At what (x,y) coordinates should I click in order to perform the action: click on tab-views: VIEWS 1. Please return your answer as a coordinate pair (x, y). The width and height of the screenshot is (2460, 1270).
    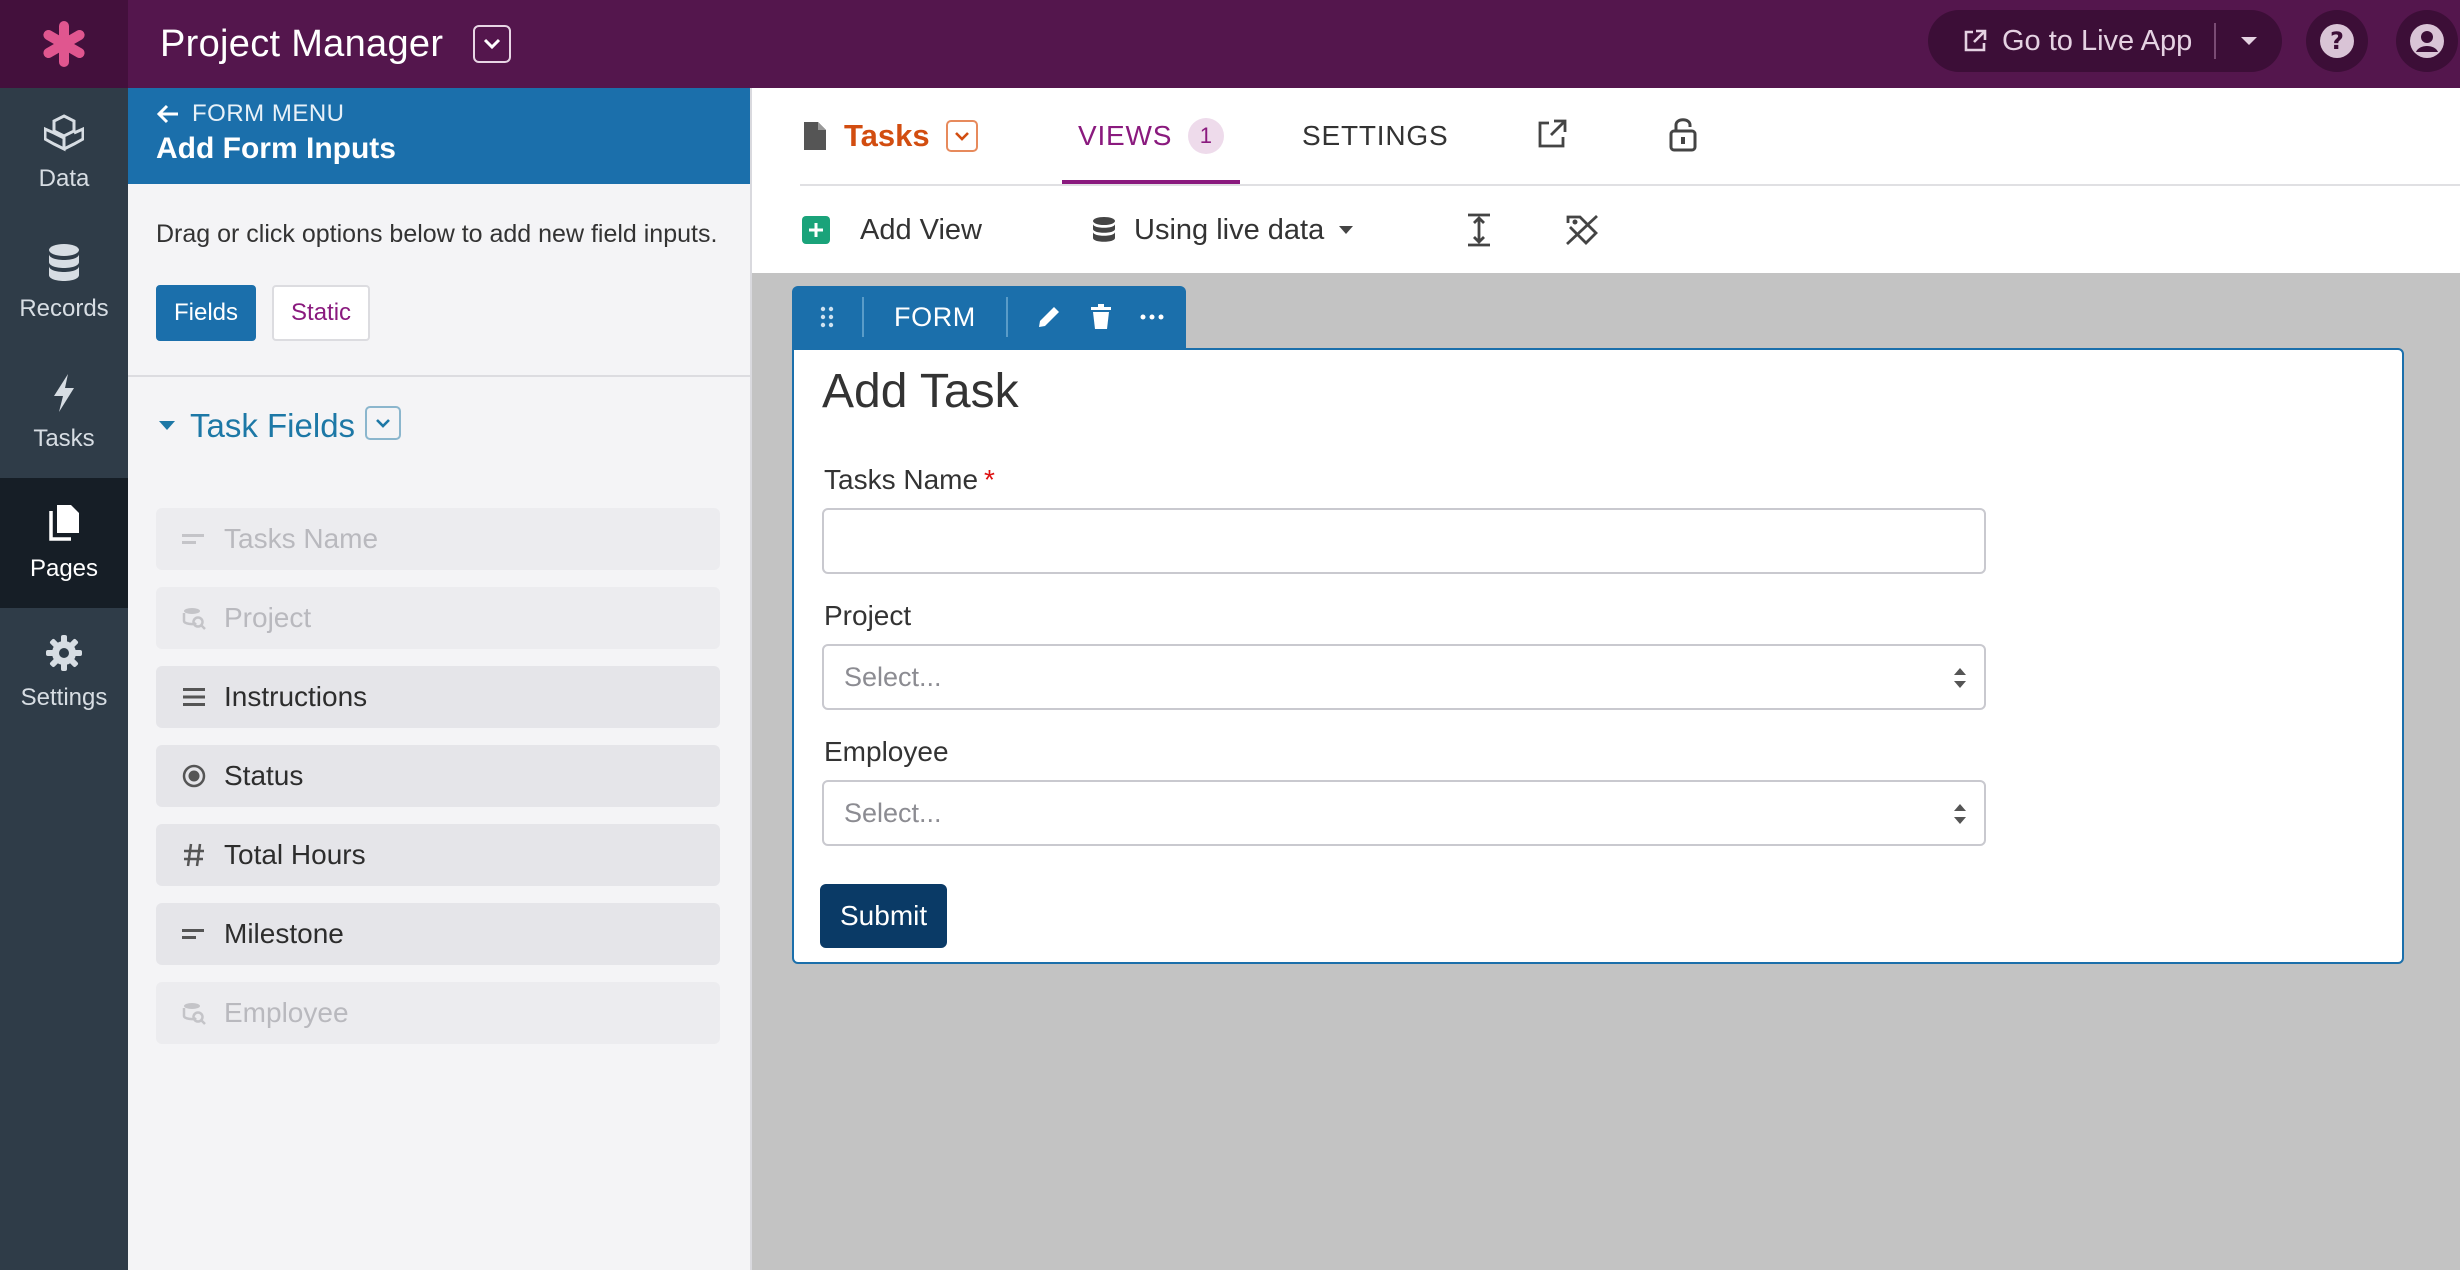
    Looking at the image, I should click on (1151, 136).